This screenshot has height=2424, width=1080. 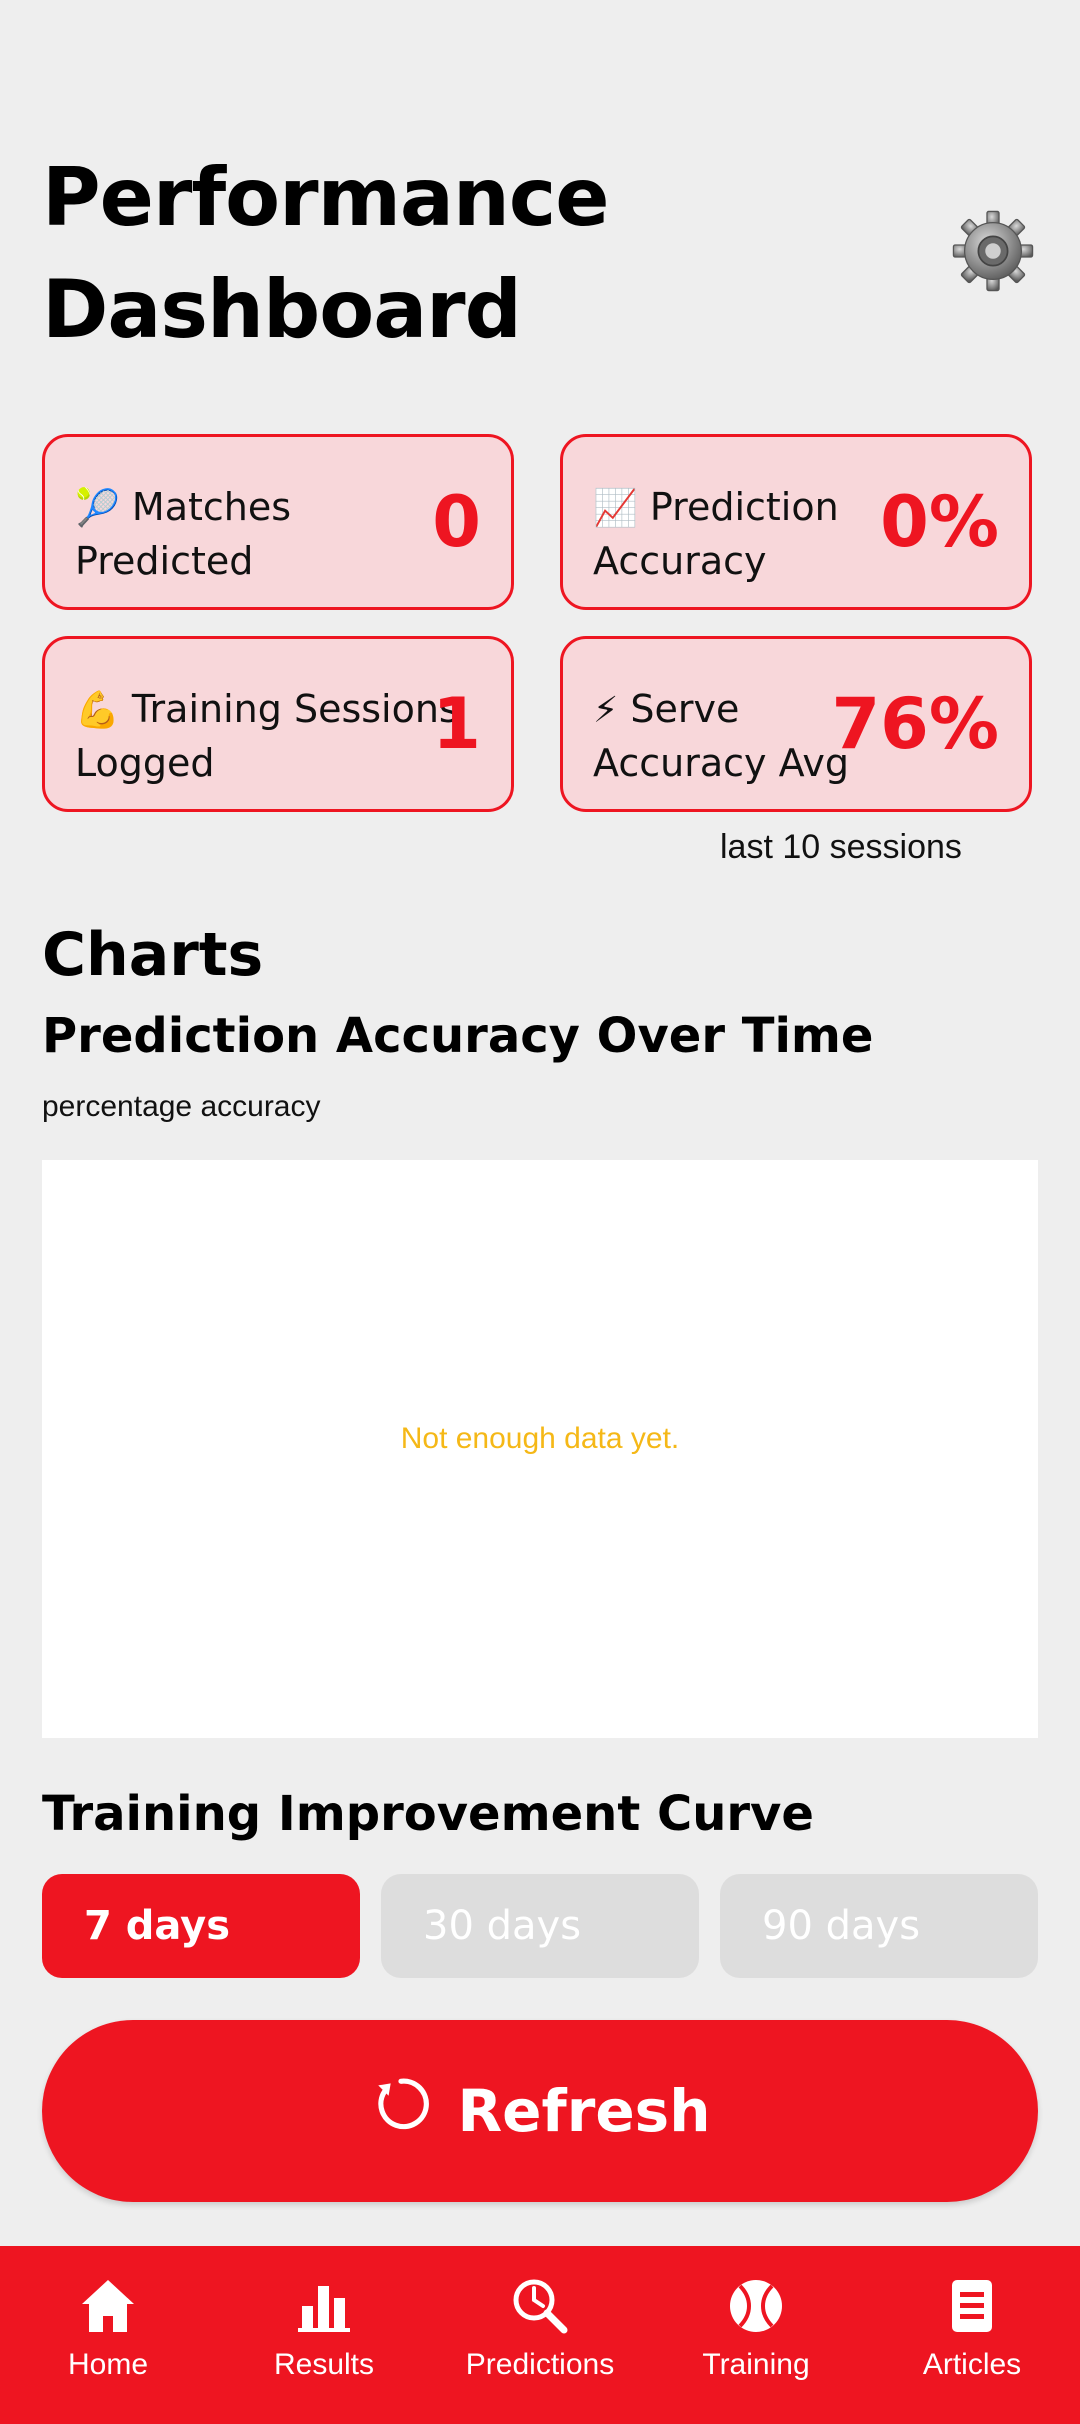 What do you see at coordinates (145, 763) in the screenshot?
I see `stat-label: Logged` at bounding box center [145, 763].